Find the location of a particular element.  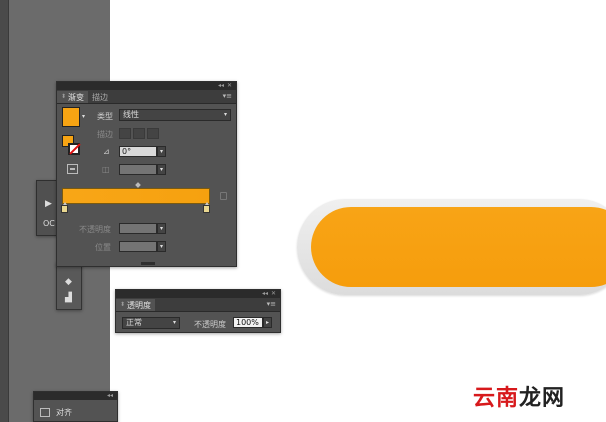

tab-stroke: 描边 is located at coordinates (100, 97).